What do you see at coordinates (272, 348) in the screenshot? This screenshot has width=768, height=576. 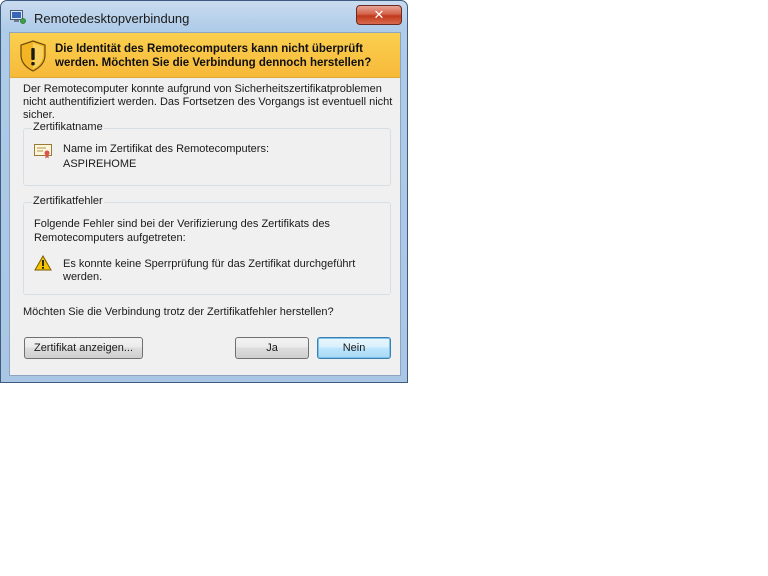 I see `yes-button: Ja` at bounding box center [272, 348].